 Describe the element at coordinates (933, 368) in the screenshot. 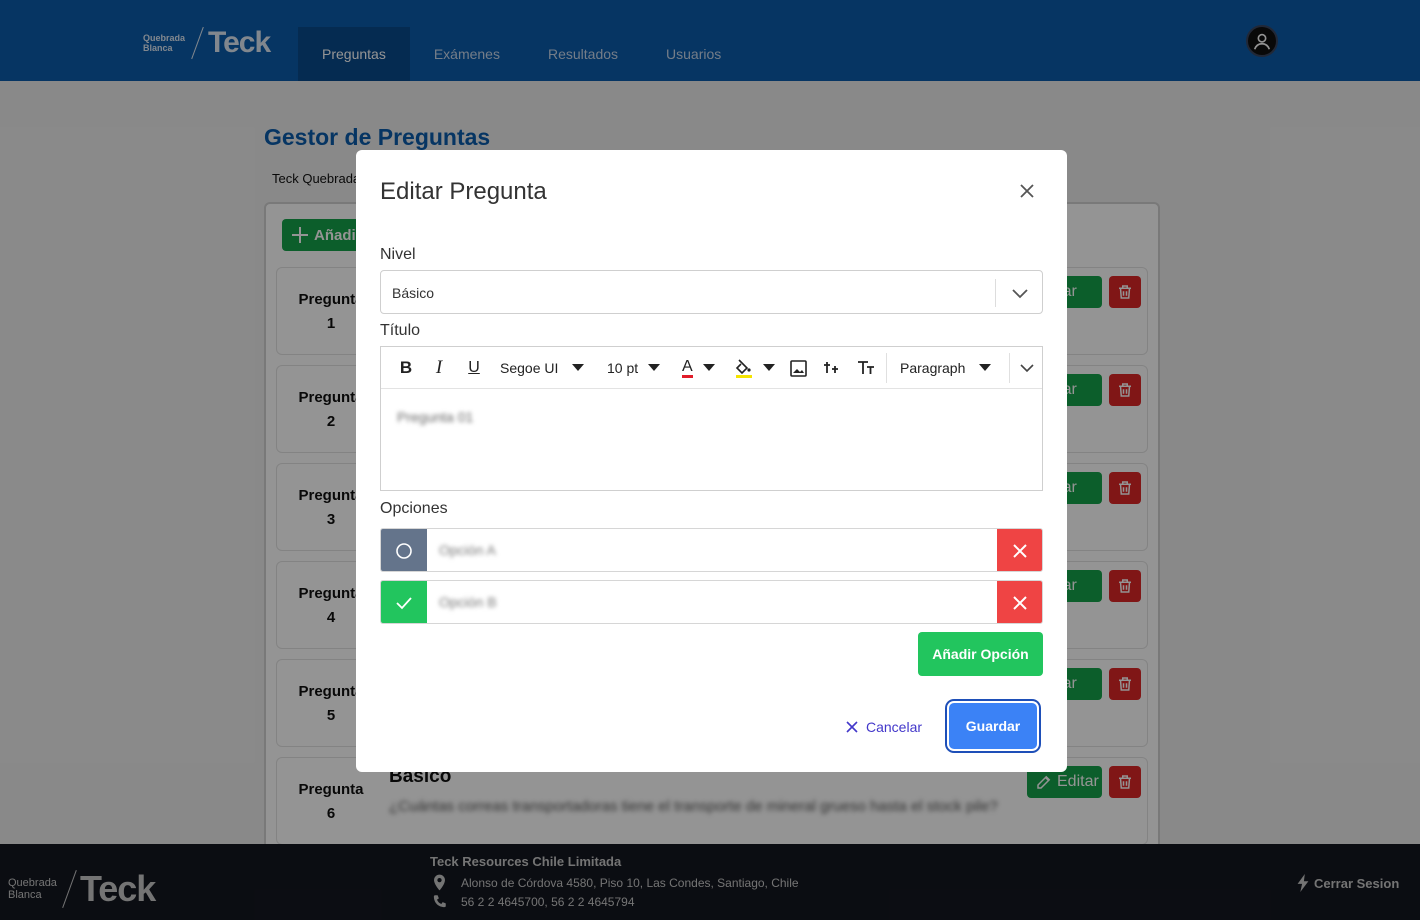

I see `paragraph-format-value: Paragraph` at that location.